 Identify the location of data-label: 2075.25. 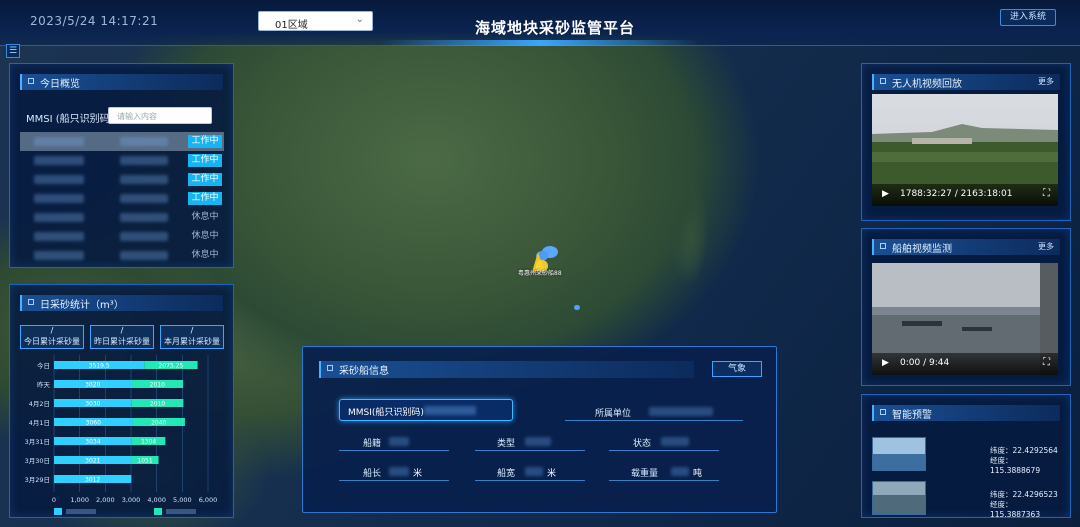
(171, 366).